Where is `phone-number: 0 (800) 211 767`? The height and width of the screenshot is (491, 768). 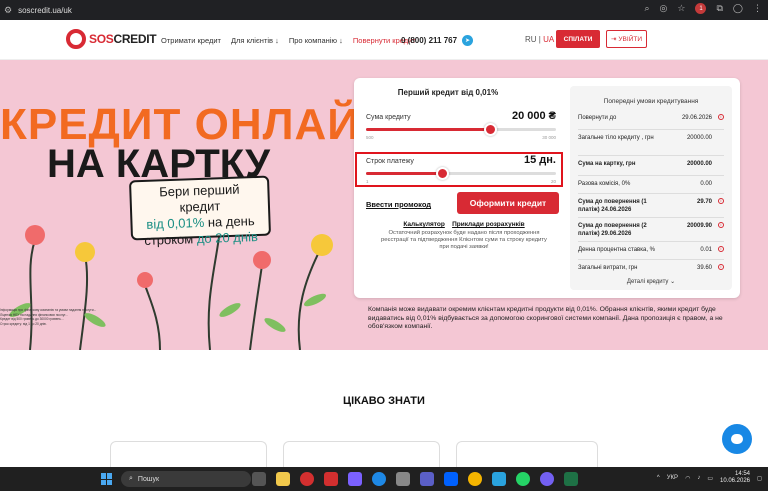
phone-number: 0 (800) 211 767 is located at coordinates (429, 40).